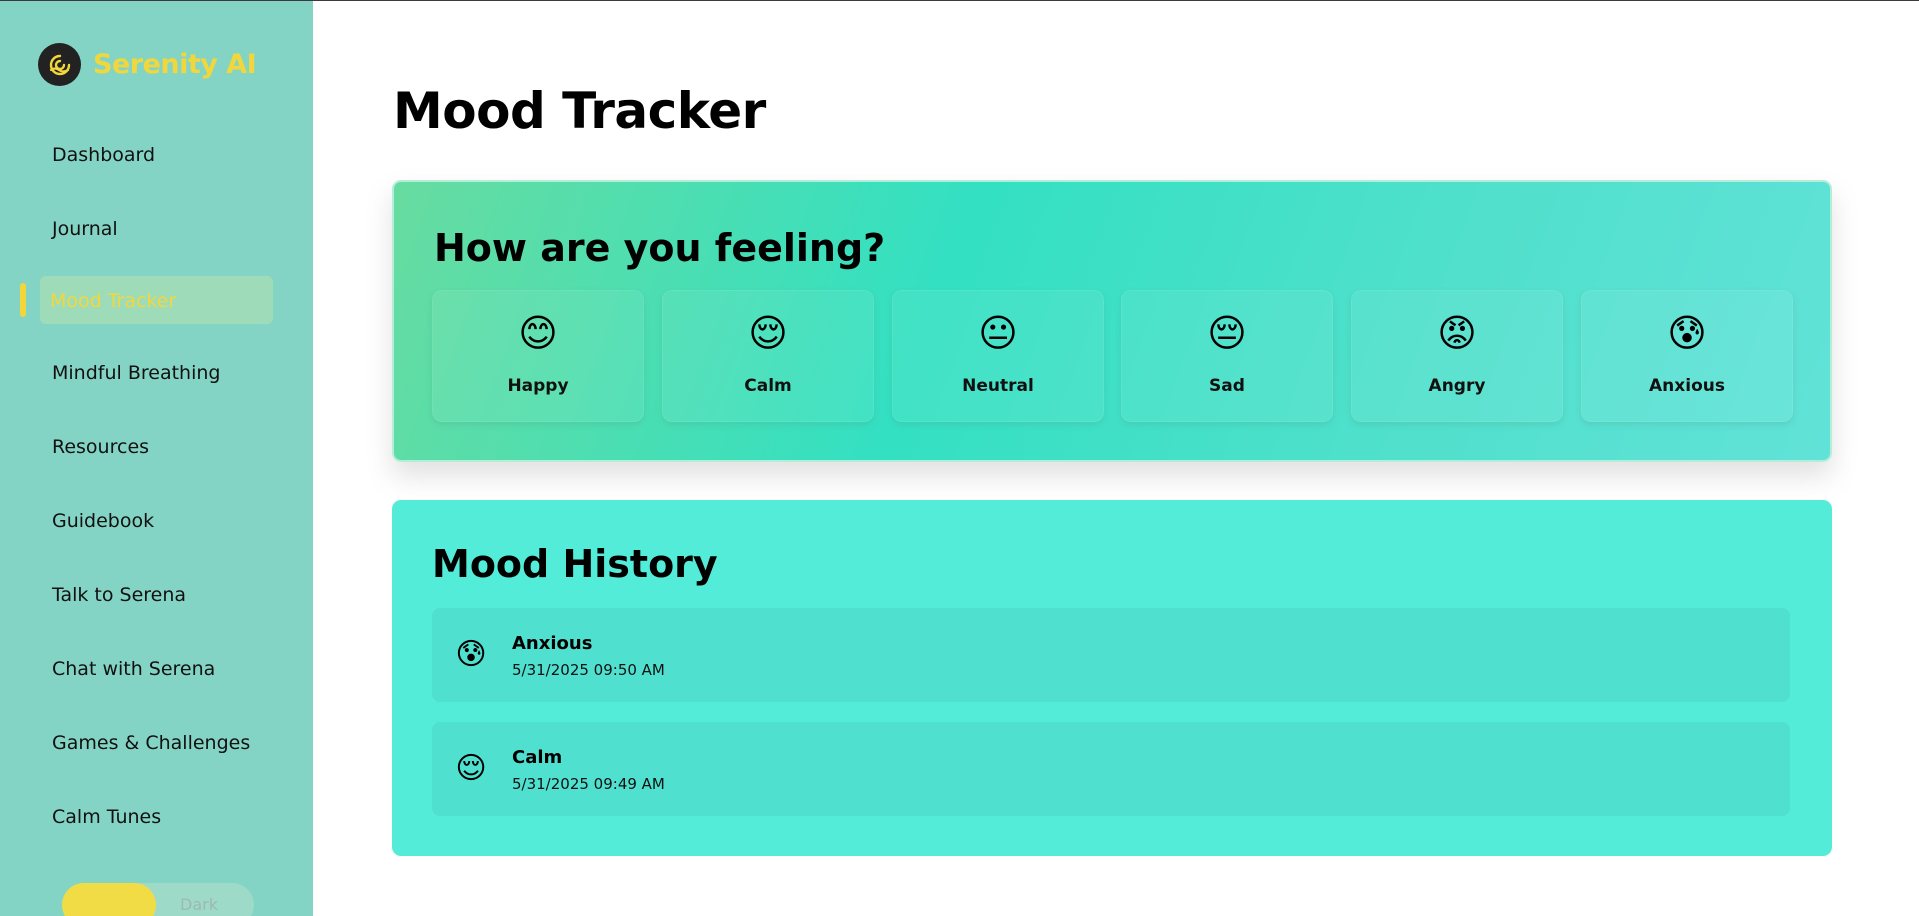 The image size is (1919, 916). Describe the element at coordinates (1227, 333) in the screenshot. I see `sad-face-icon: 😔` at that location.